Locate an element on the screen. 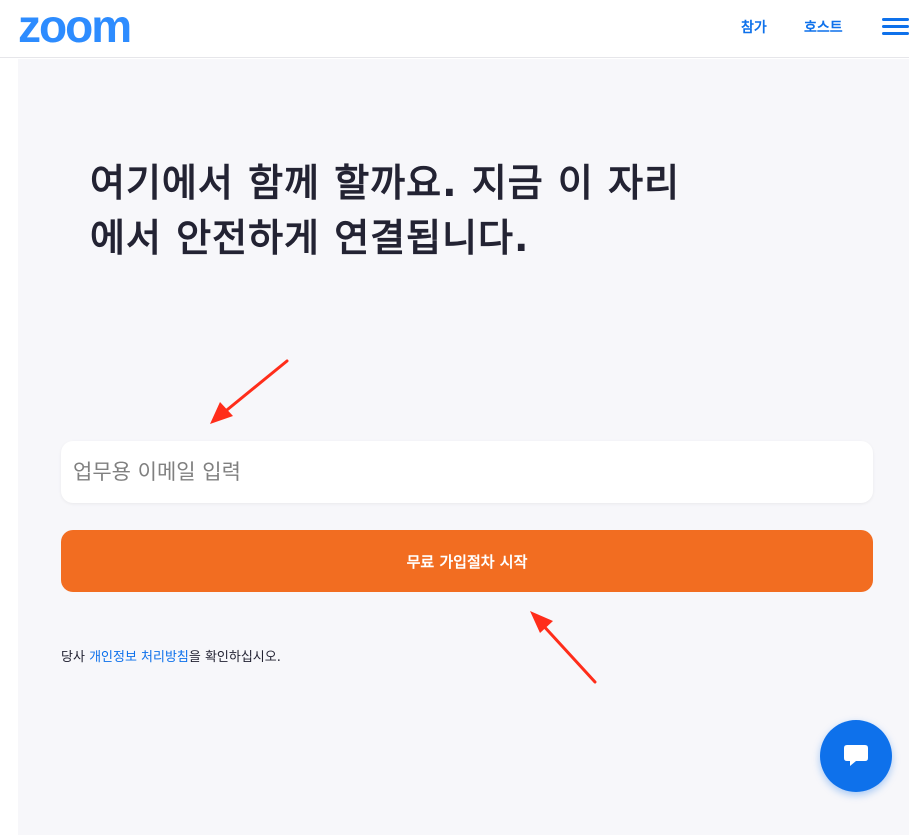 The height and width of the screenshot is (835, 909). nav-join-link: 참가 is located at coordinates (754, 27).